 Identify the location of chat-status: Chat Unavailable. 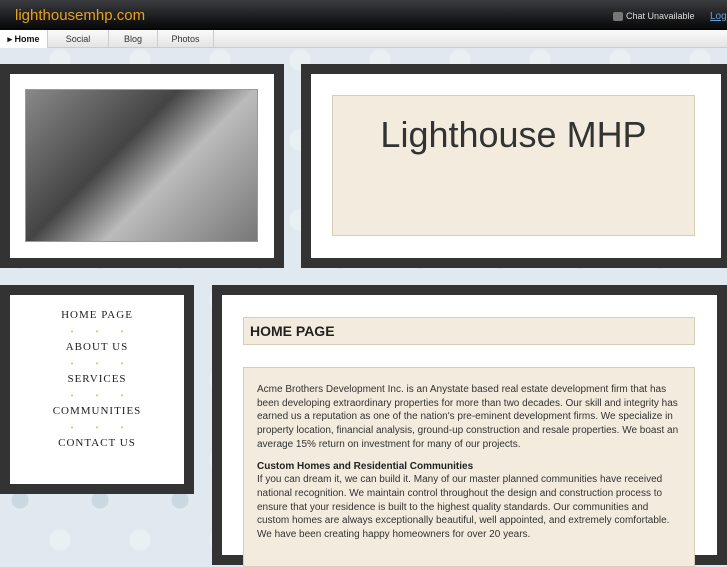
(654, 16).